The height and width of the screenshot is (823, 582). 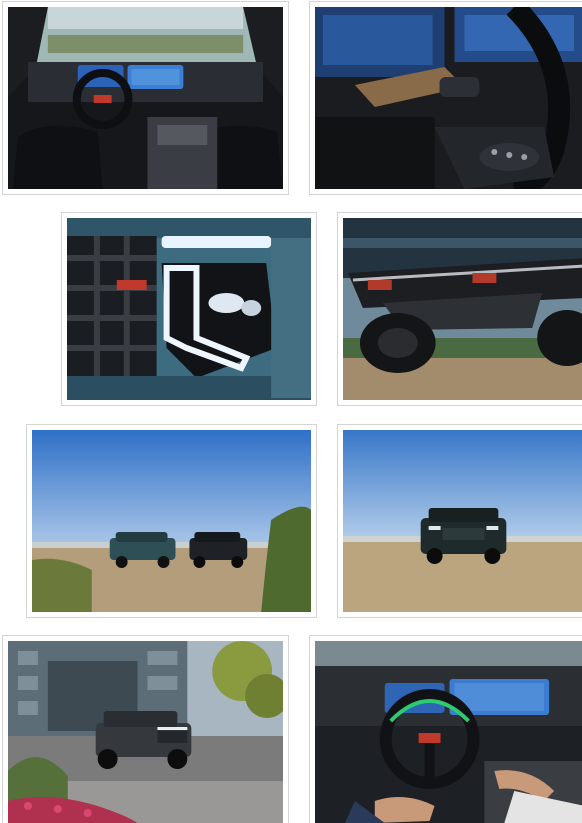 I want to click on photo-suv-city-street, so click(x=145, y=732).